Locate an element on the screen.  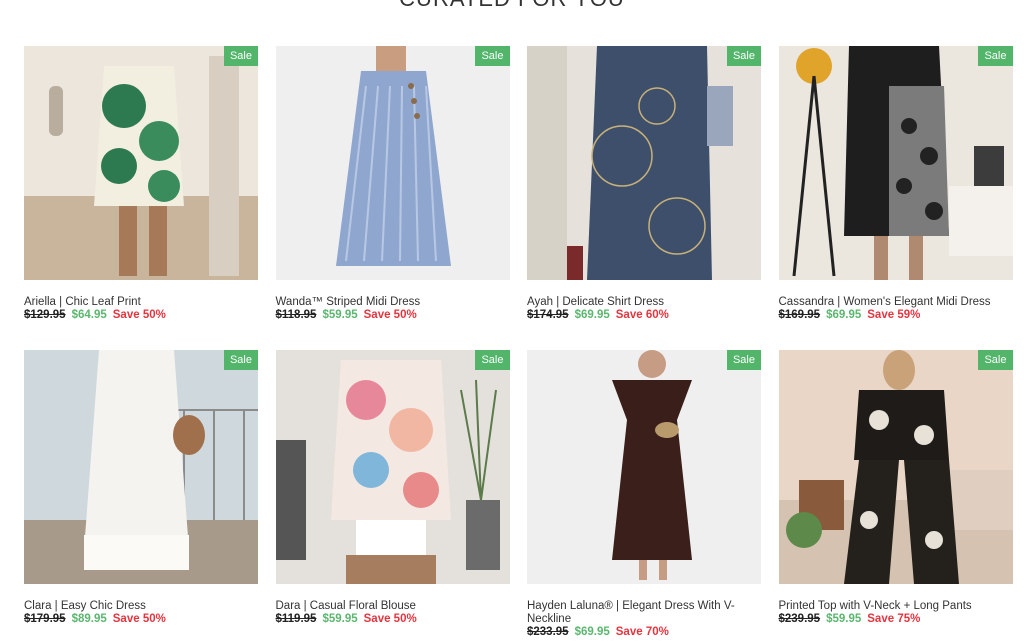
product-name: Ayah | Delicate Shirt Dress is located at coordinates (644, 302).